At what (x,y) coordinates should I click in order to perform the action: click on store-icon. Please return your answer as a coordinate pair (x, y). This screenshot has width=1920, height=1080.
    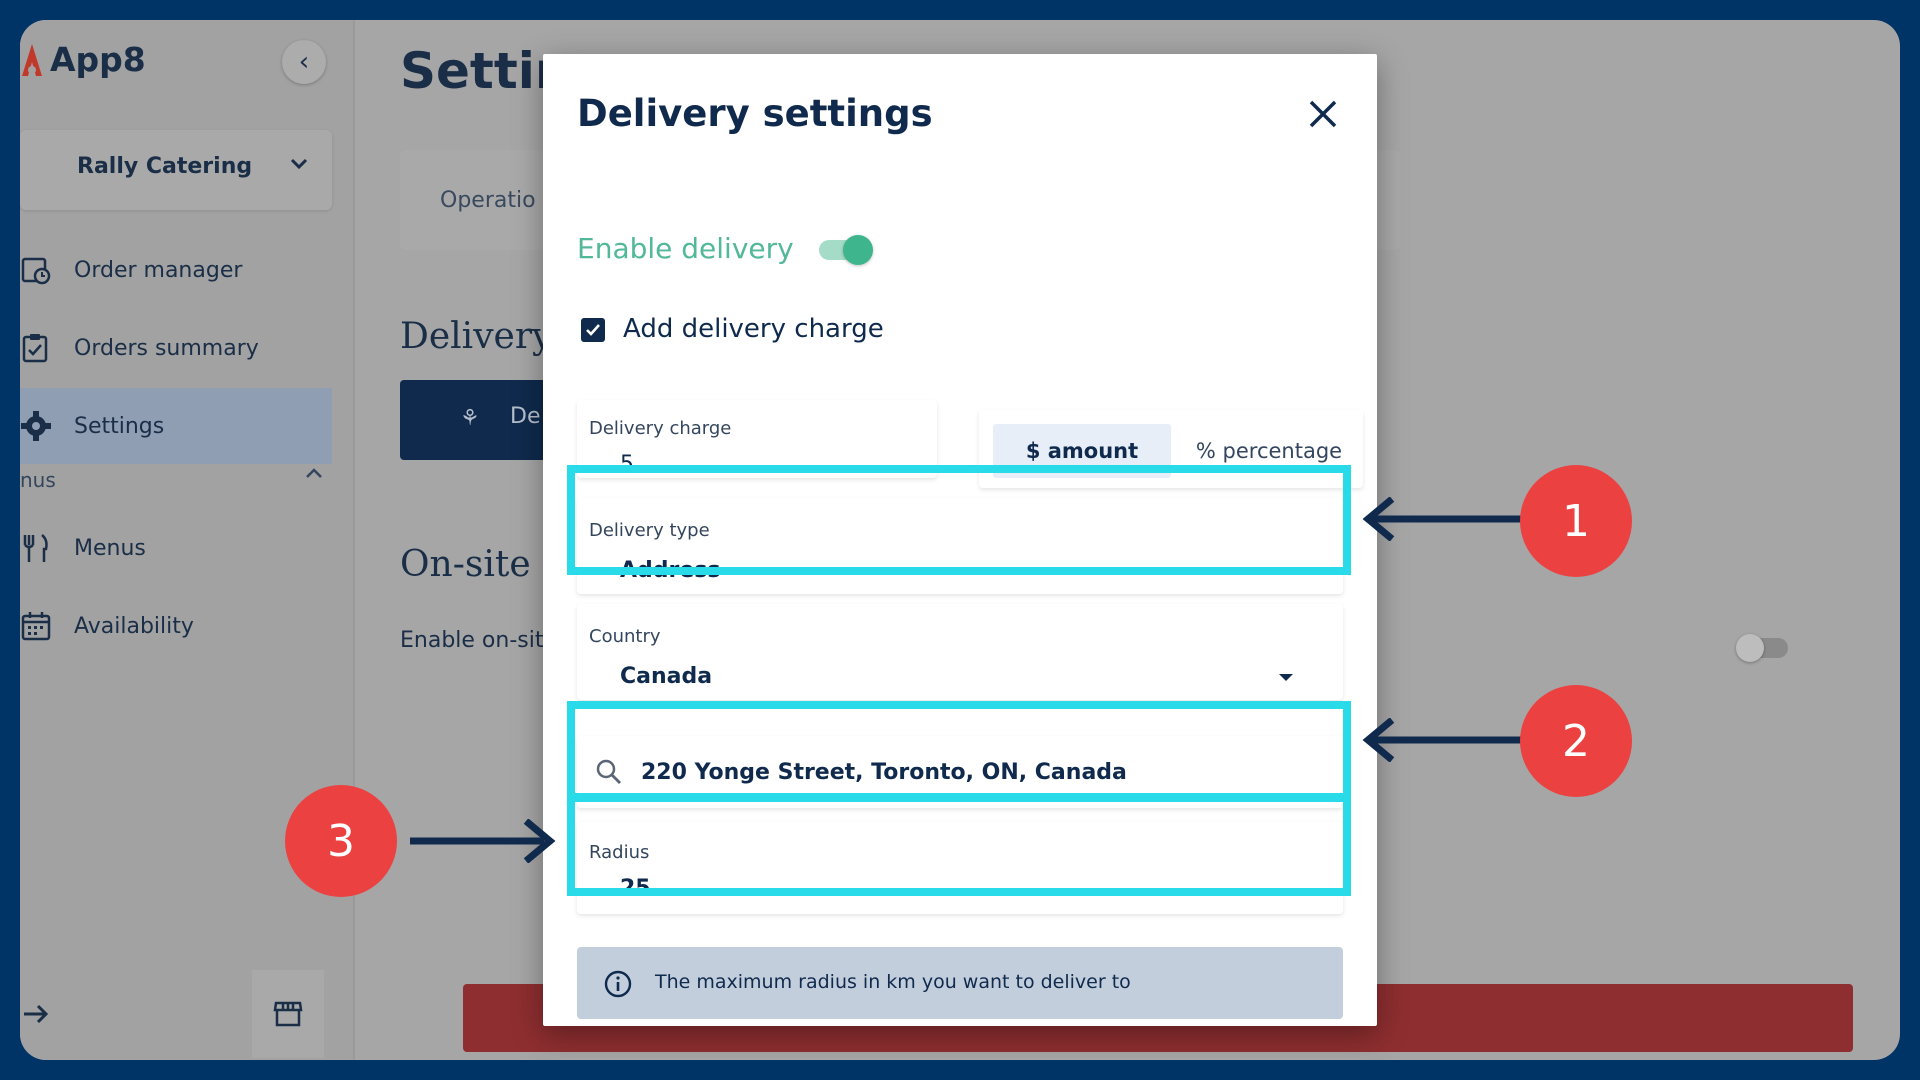
    Looking at the image, I should click on (288, 1014).